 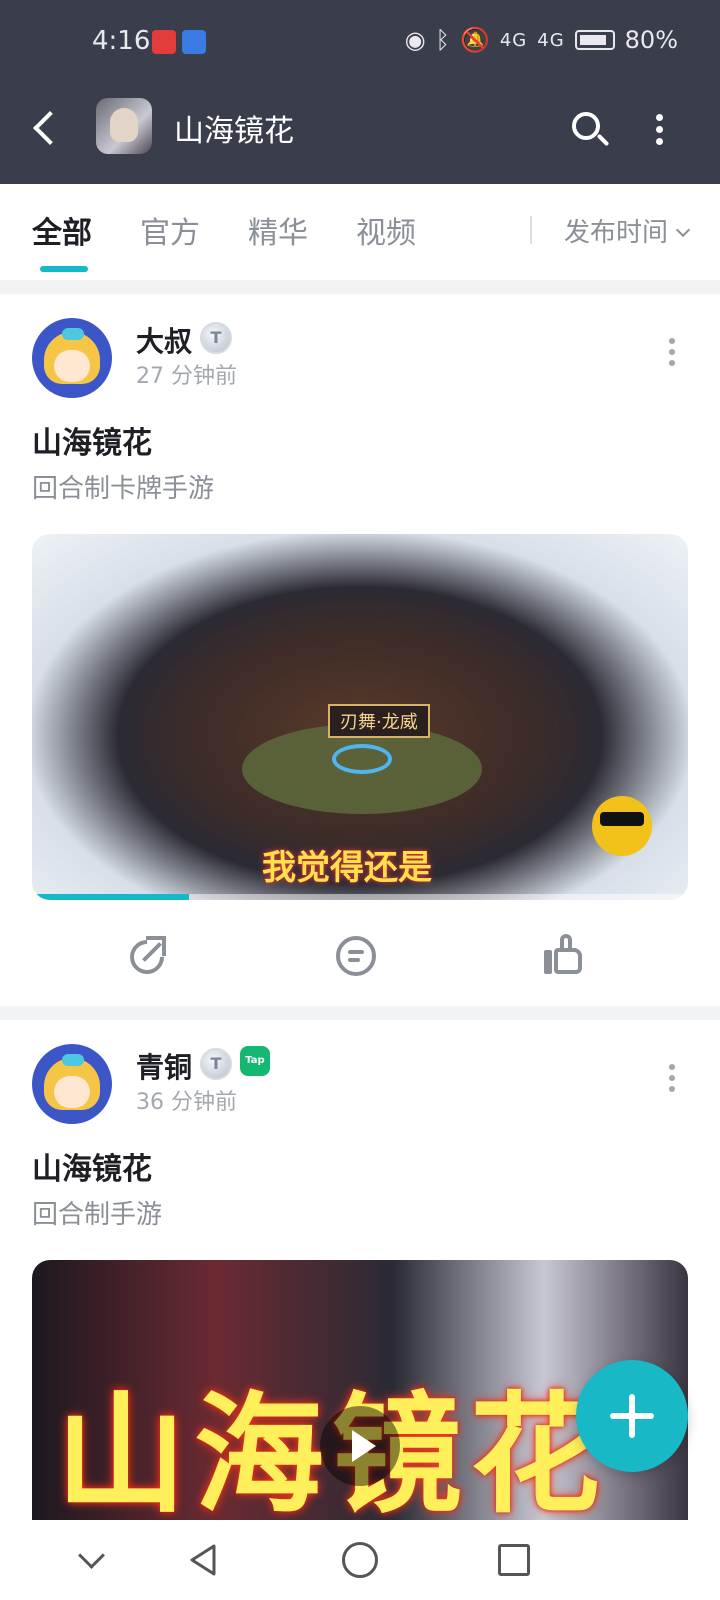 I want to click on page-title: 山海镜花, so click(x=234, y=131).